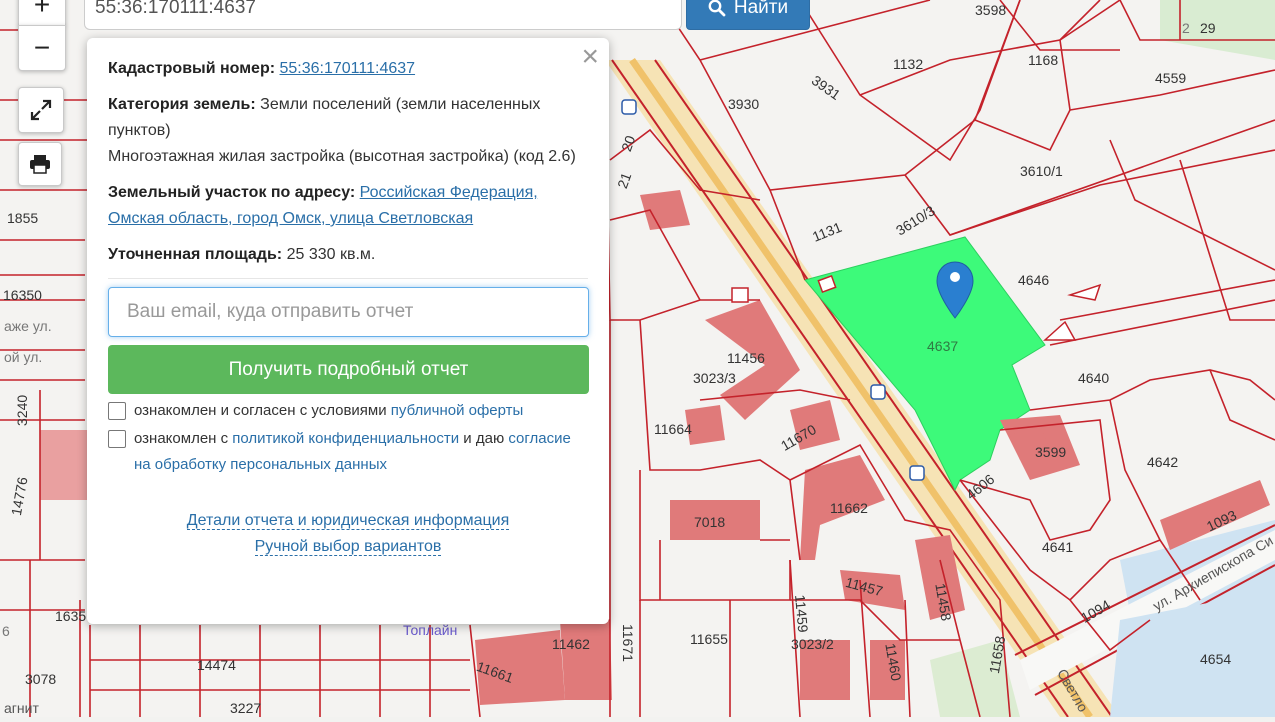 This screenshot has width=1275, height=722. What do you see at coordinates (761, 9) in the screenshot?
I see `search-button-label: Найти` at bounding box center [761, 9].